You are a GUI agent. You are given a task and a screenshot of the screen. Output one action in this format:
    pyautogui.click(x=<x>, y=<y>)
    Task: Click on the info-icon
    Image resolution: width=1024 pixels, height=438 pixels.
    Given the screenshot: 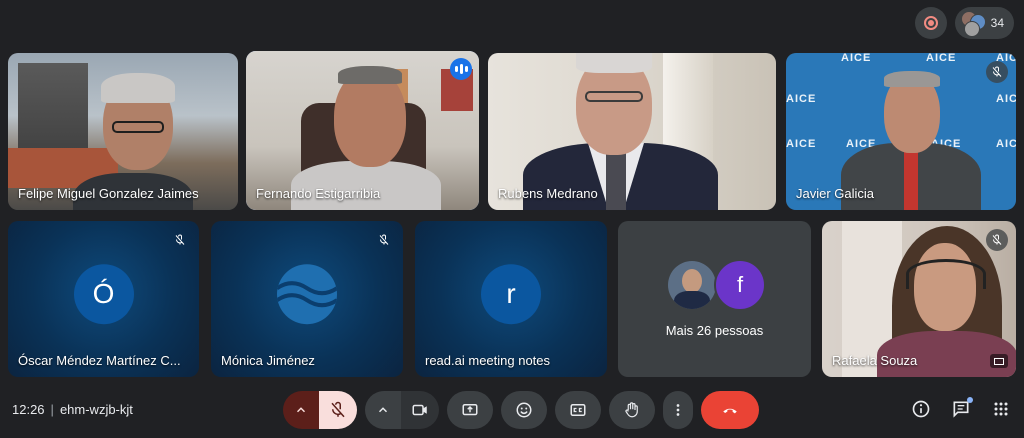 What is the action you would take?
    pyautogui.click(x=921, y=409)
    